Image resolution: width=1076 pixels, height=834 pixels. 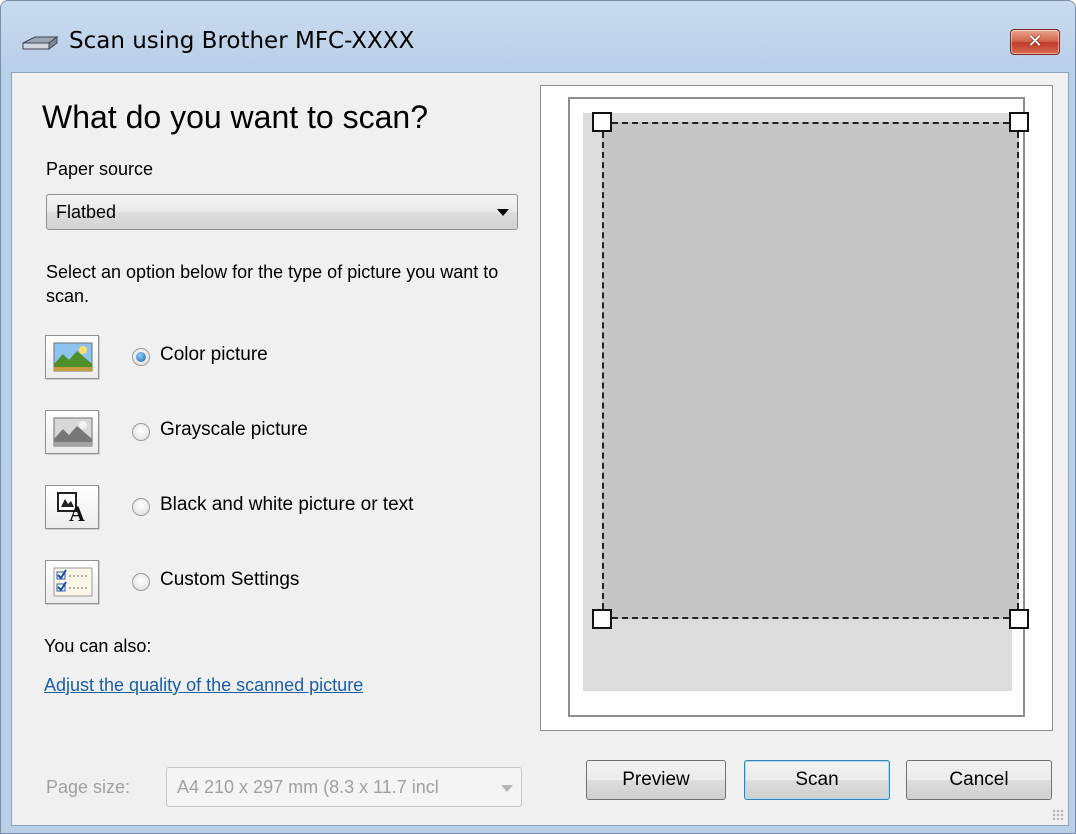 What do you see at coordinates (229, 580) in the screenshot?
I see `custom-settings-label: Custom Settings` at bounding box center [229, 580].